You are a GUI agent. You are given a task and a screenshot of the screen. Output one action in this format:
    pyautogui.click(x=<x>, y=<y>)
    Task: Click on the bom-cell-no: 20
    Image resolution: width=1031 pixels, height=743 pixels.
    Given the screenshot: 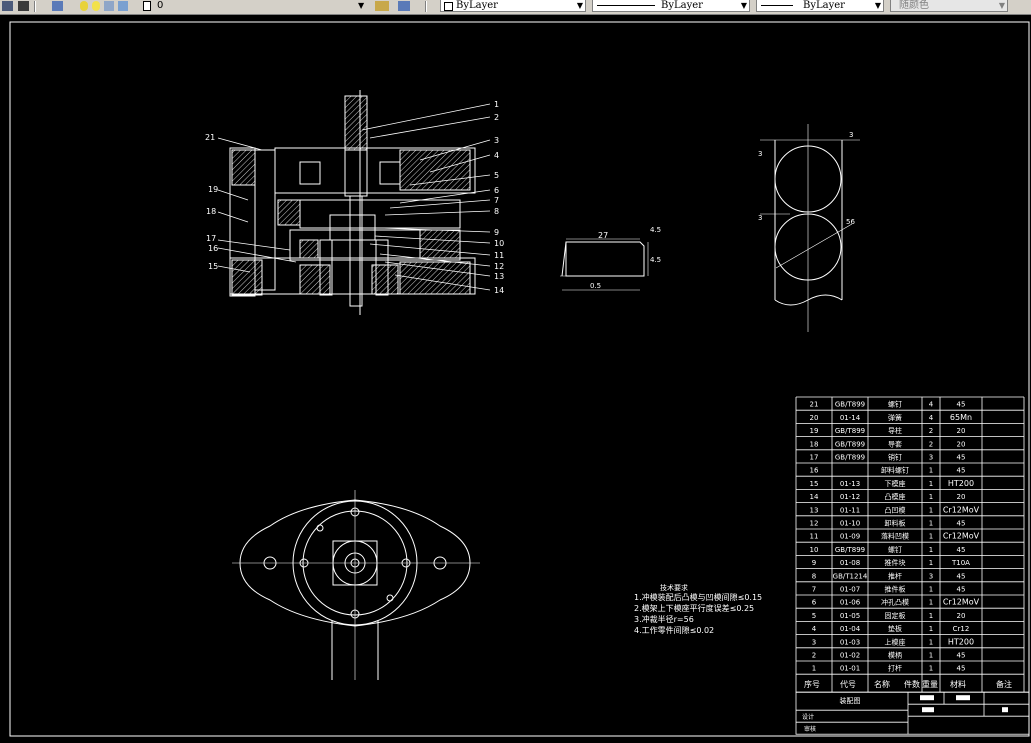 What is the action you would take?
    pyautogui.click(x=814, y=418)
    